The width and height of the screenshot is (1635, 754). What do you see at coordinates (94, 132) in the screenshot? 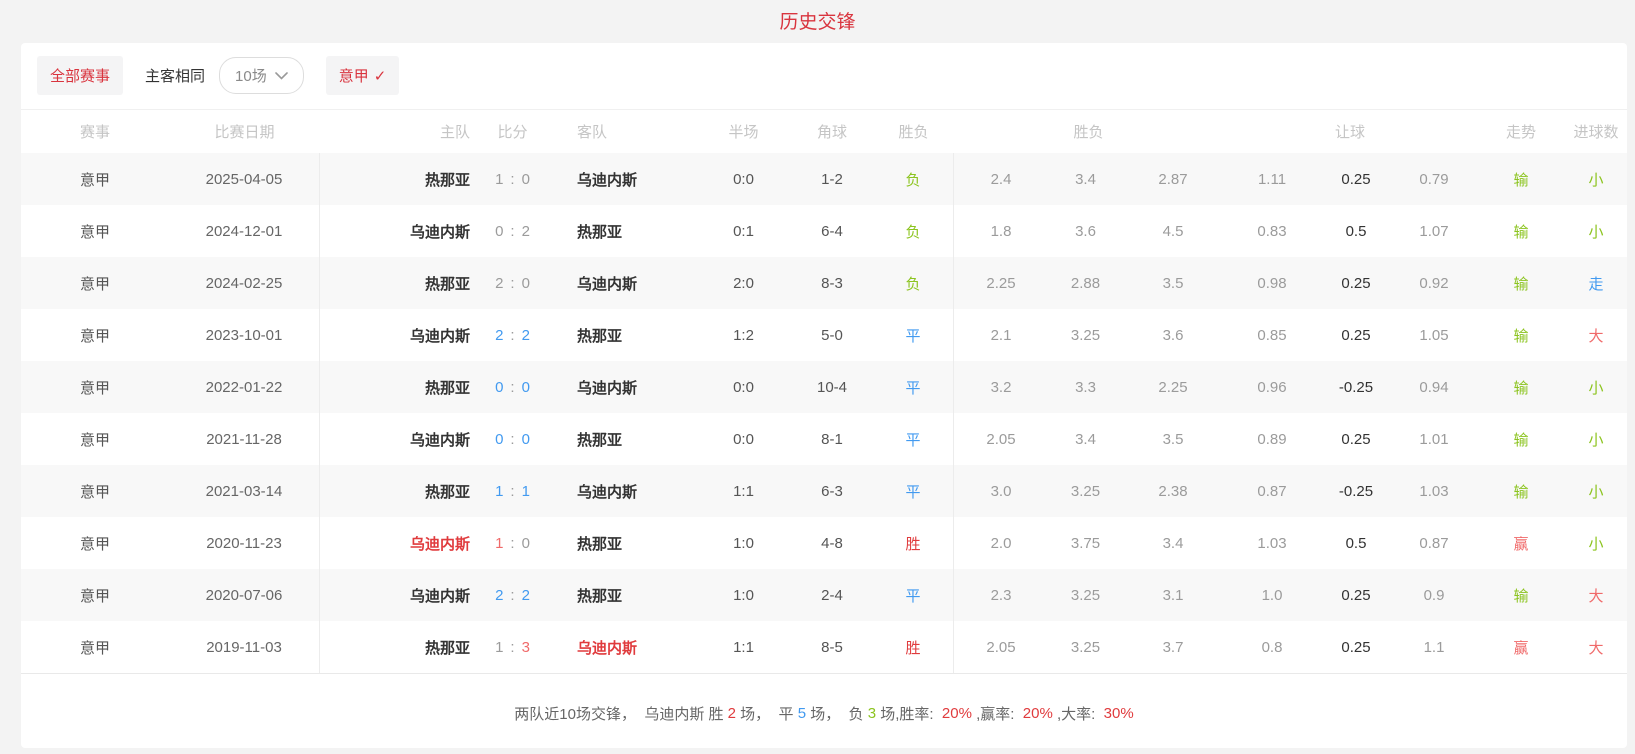
I see `column-header-league: 赛事` at bounding box center [94, 132].